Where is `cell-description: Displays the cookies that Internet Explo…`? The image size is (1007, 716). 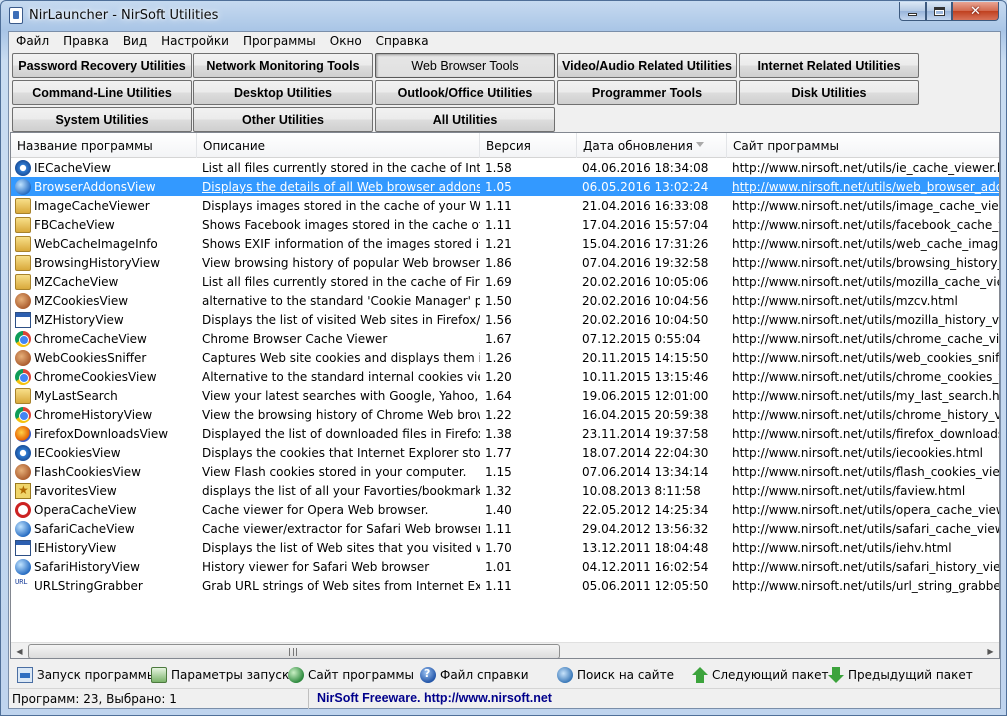 cell-description: Displays the cookies that Internet Explo… is located at coordinates (338, 453).